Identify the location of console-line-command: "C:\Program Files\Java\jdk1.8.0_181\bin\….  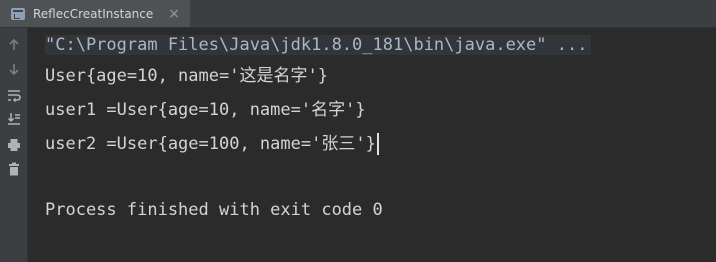
(318, 45).